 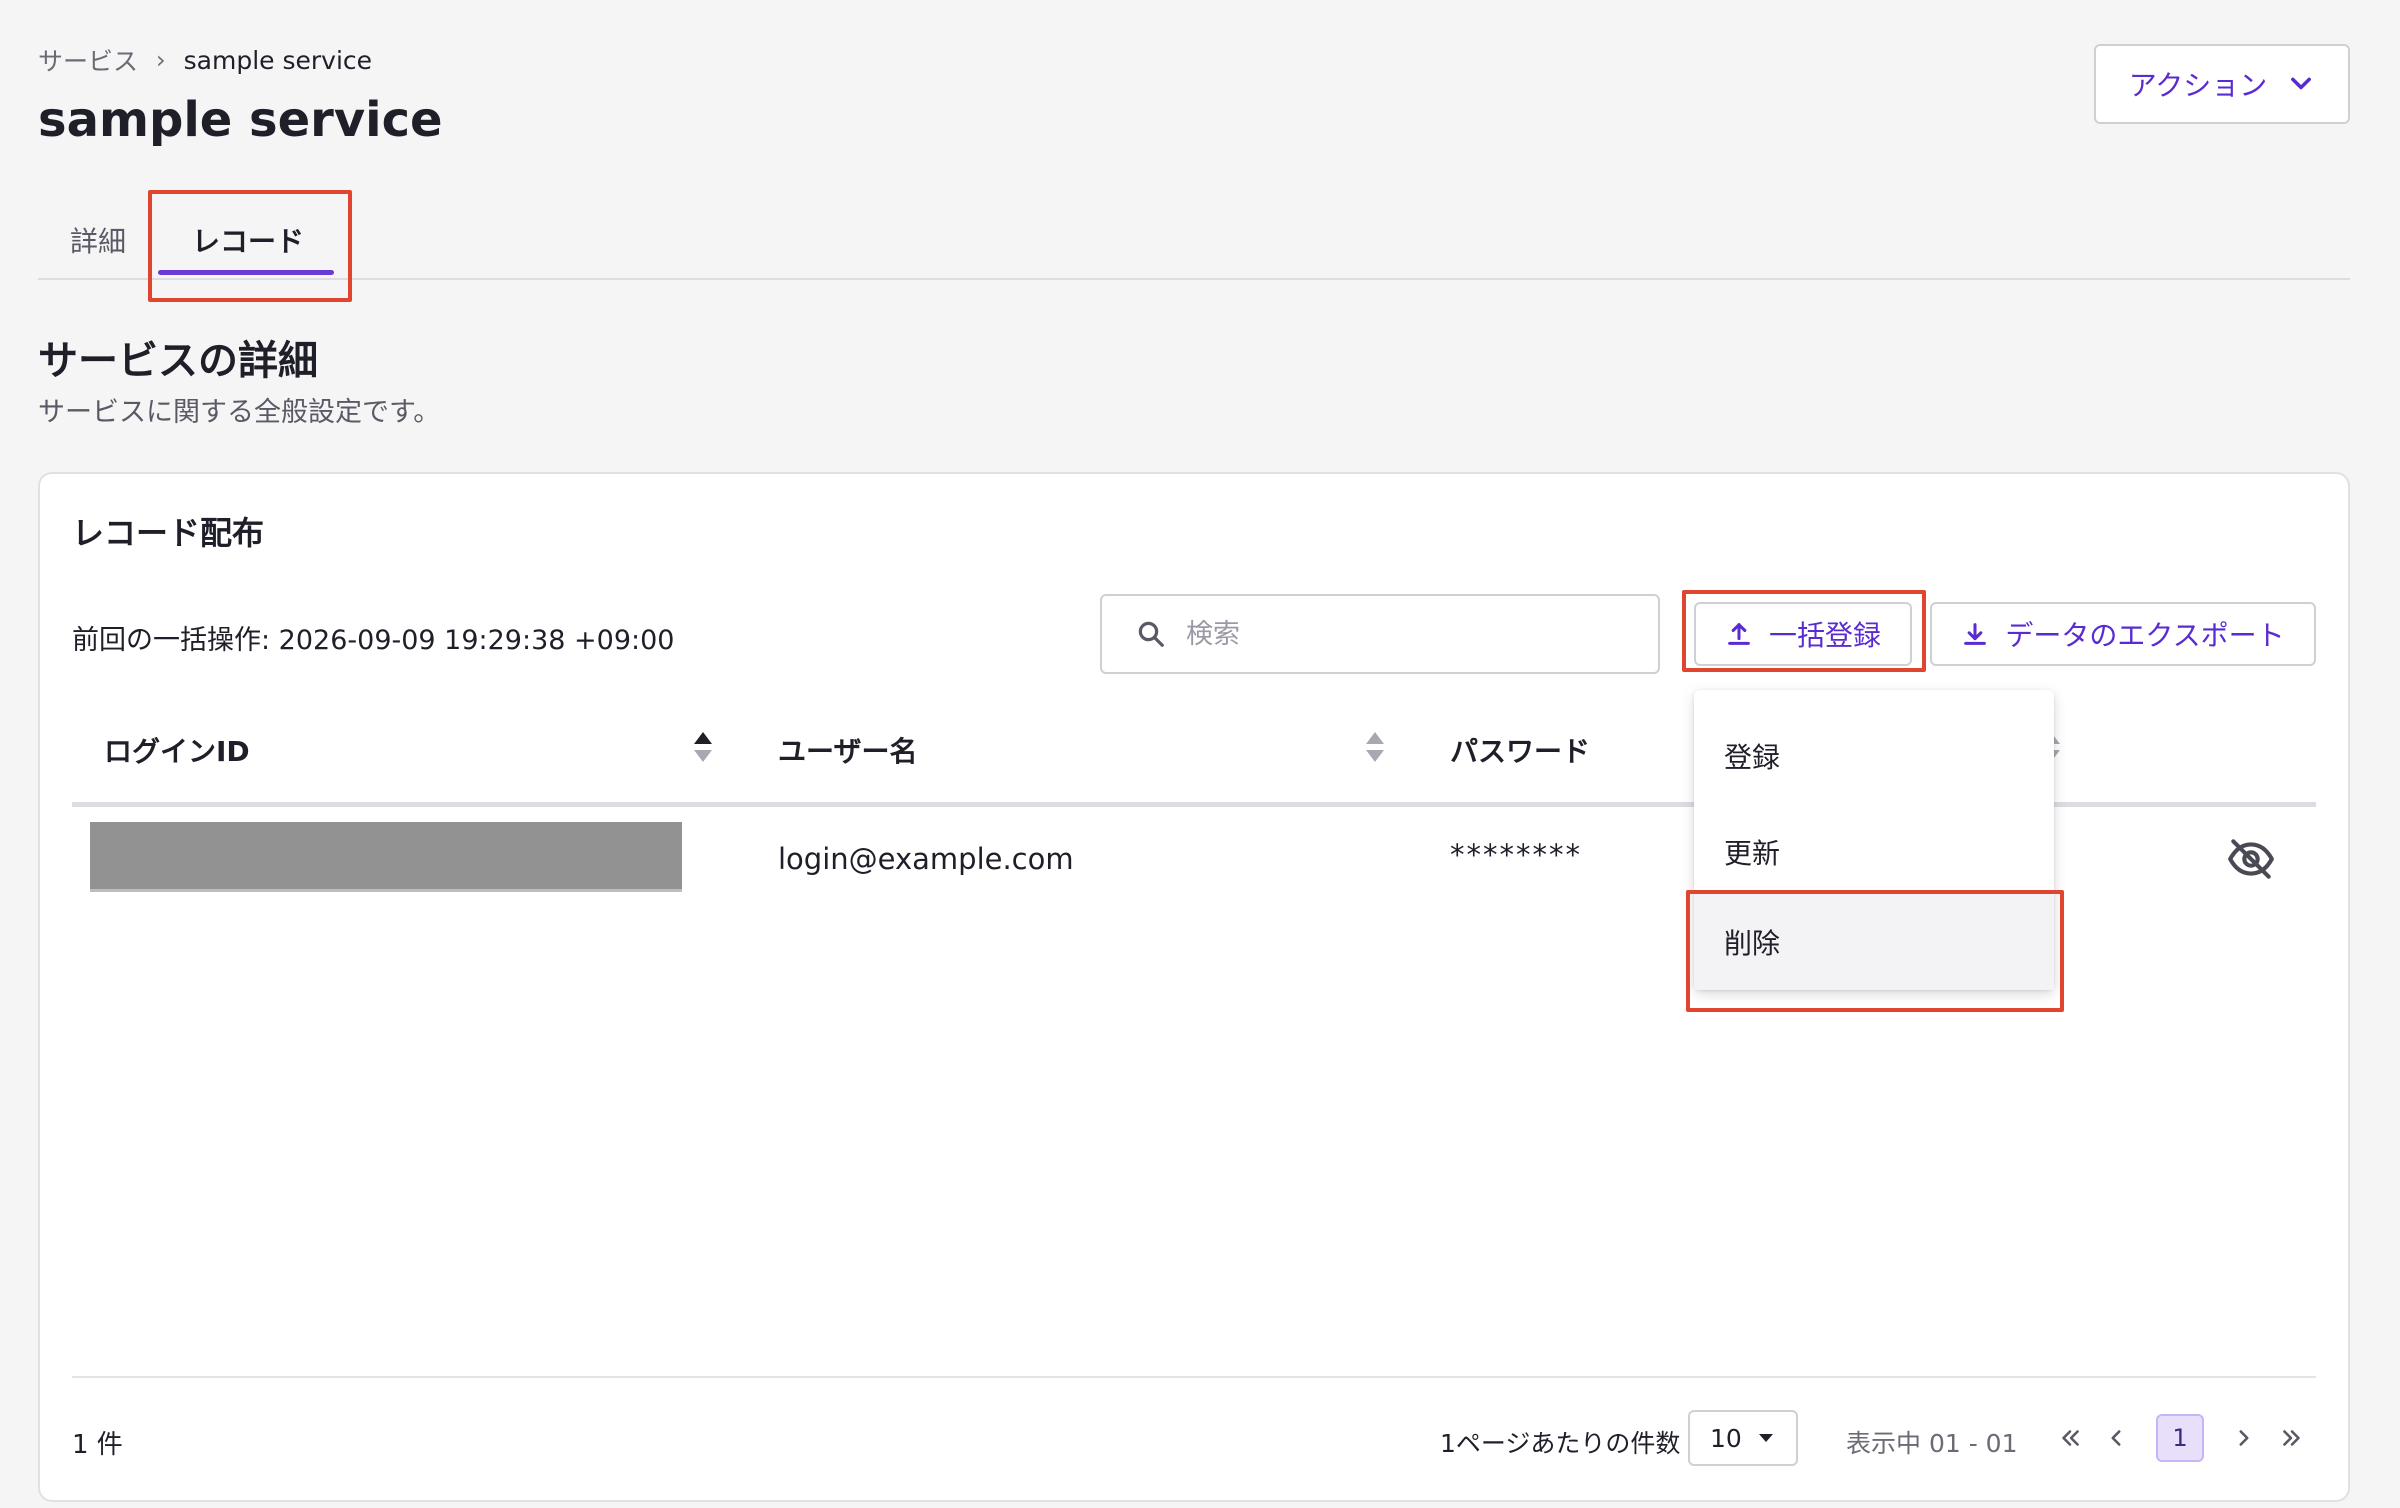 I want to click on current-page: 1, so click(x=2180, y=1438).